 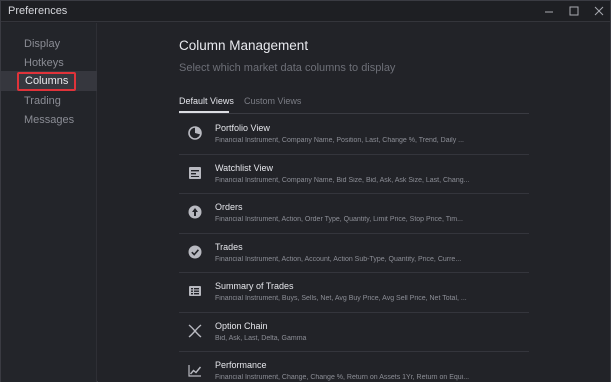 What do you see at coordinates (241, 325) in the screenshot?
I see `view-name: Option Chain` at bounding box center [241, 325].